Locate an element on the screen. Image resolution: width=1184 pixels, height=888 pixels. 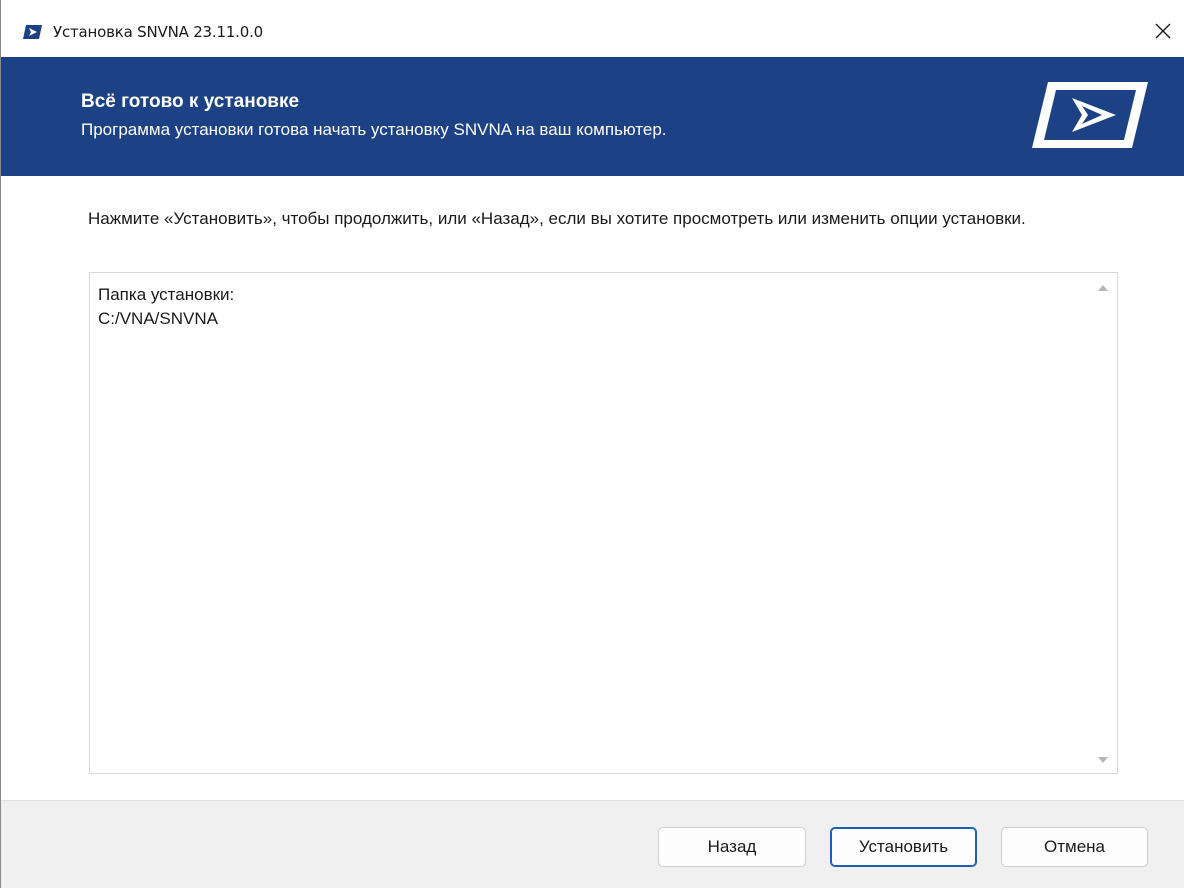
summary-content: Папка установки: C:/VNA/SNVNA is located at coordinates (166, 307).